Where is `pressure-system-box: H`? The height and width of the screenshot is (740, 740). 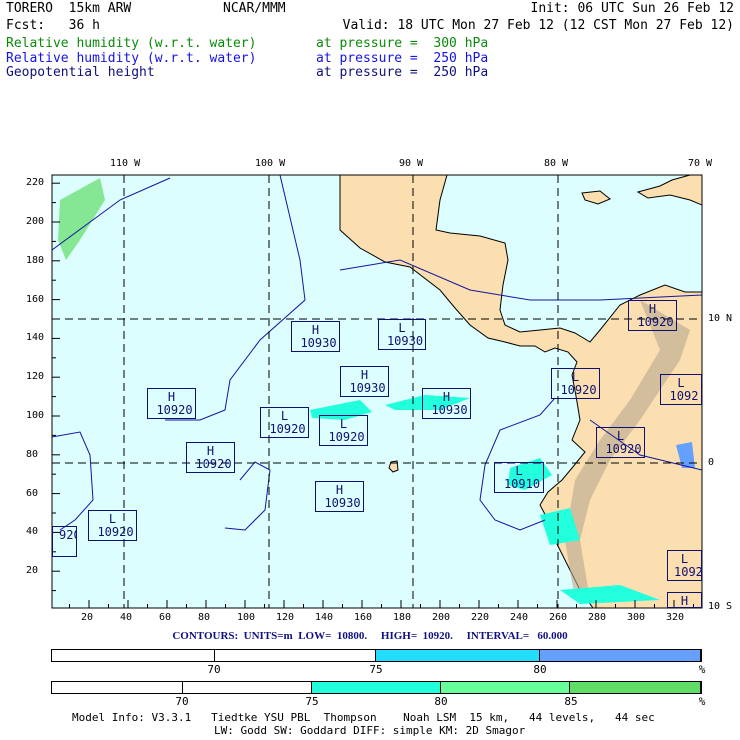
pressure-system-box: H is located at coordinates (684, 600).